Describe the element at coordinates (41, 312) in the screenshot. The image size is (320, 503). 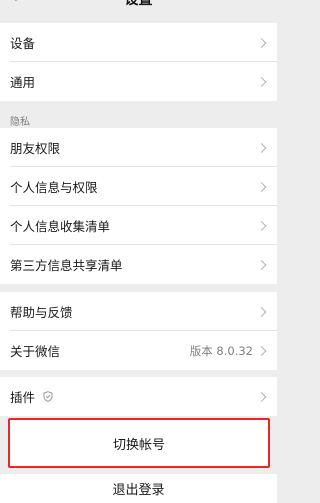
I see `settings-item-label: 帮助与反馈` at that location.